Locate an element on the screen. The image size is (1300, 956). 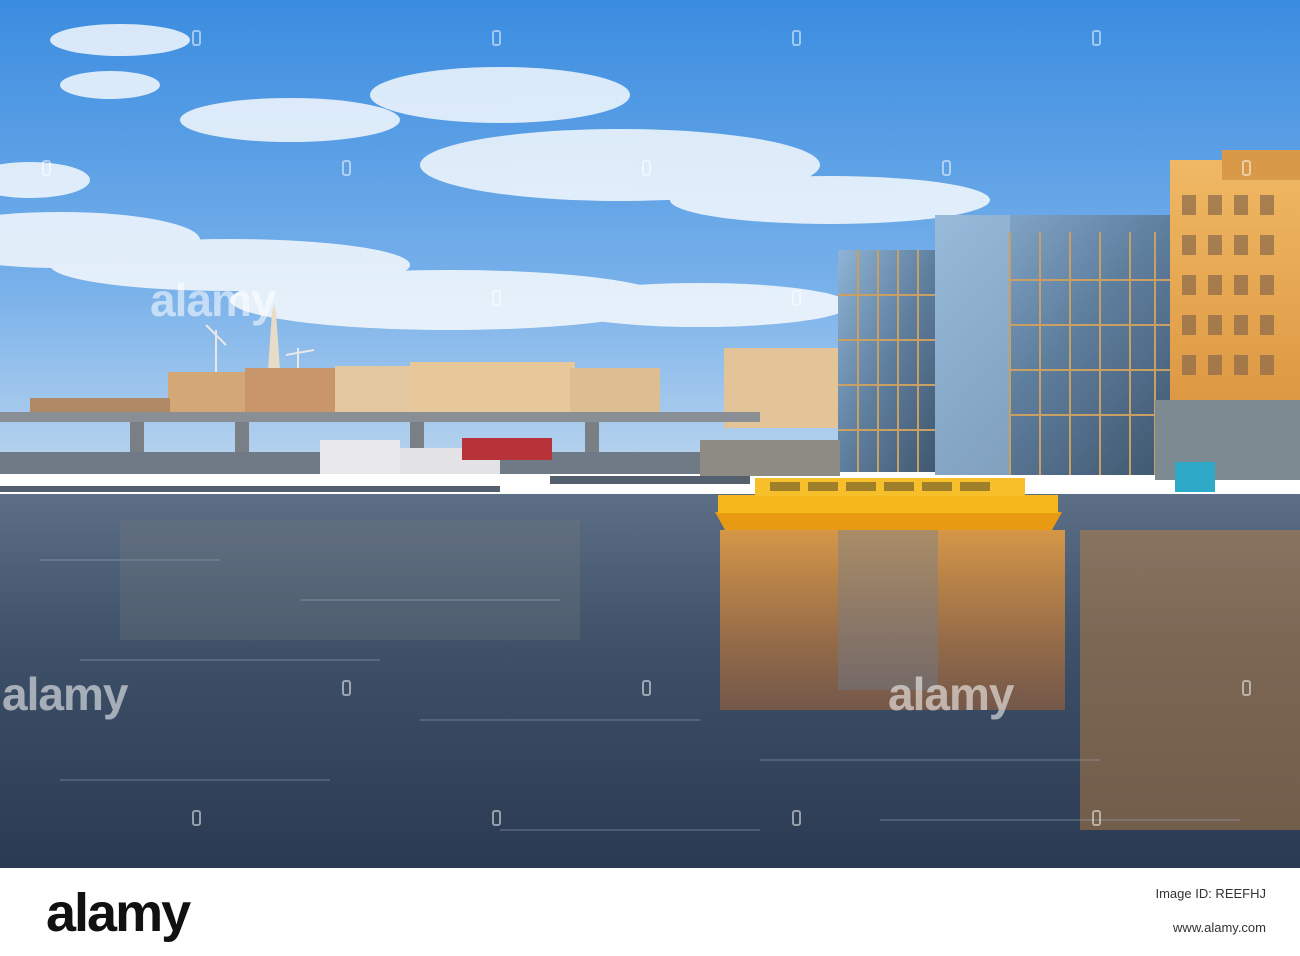
stock-footer-bar: alamy Image ID: REEFHJ www.alamy.com is located at coordinates (650, 912).